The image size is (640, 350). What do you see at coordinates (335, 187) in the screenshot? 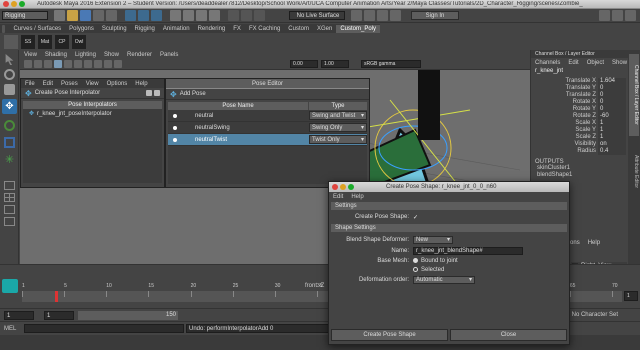
I see `cps-close-icon` at bounding box center [335, 187].